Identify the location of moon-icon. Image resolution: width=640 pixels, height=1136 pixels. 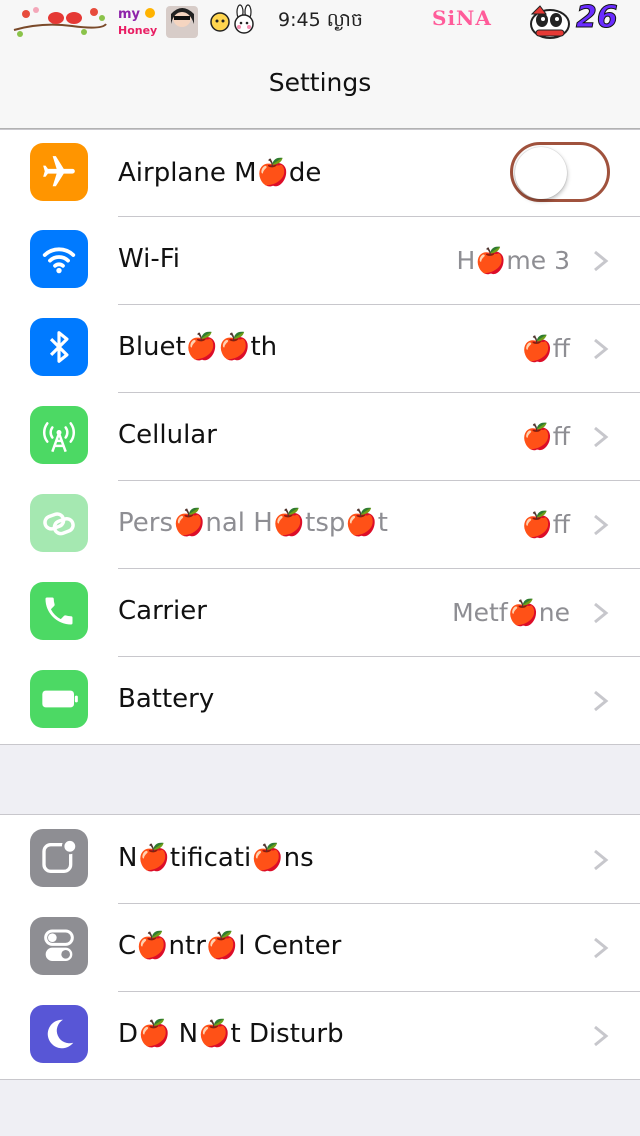
(59, 1034).